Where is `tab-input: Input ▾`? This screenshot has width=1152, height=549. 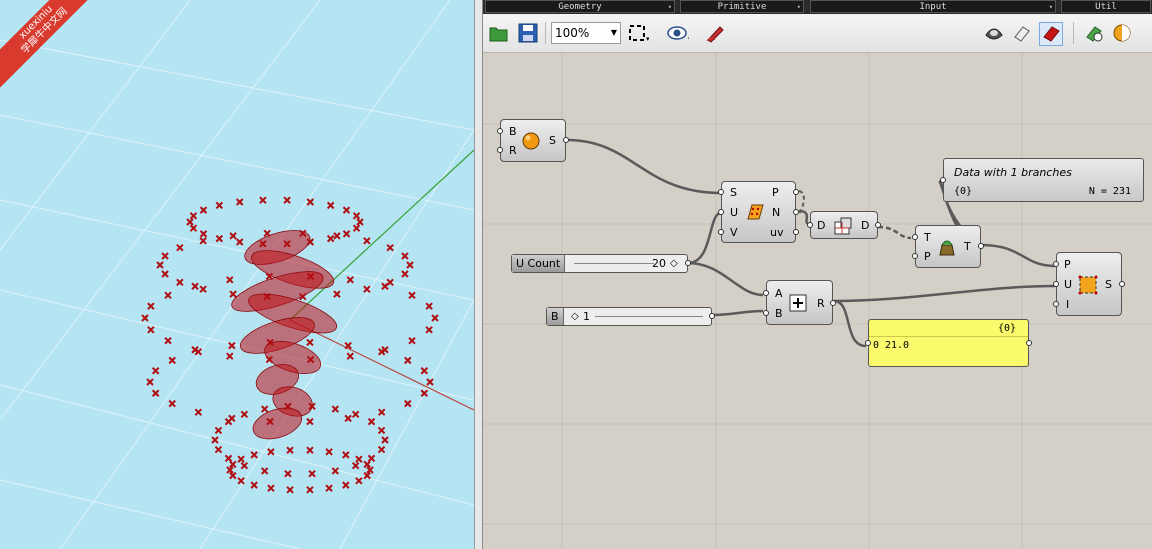
tab-input: Input ▾ is located at coordinates (933, 6).